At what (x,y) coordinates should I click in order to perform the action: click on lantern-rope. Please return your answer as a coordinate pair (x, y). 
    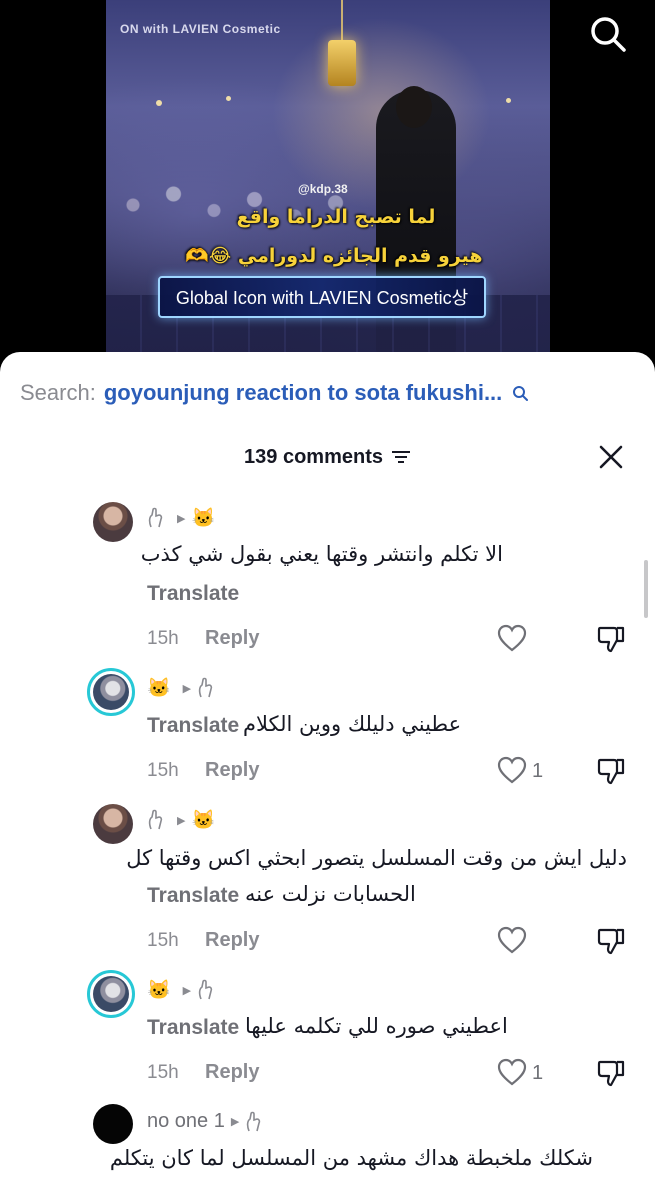
    Looking at the image, I should click on (342, 20).